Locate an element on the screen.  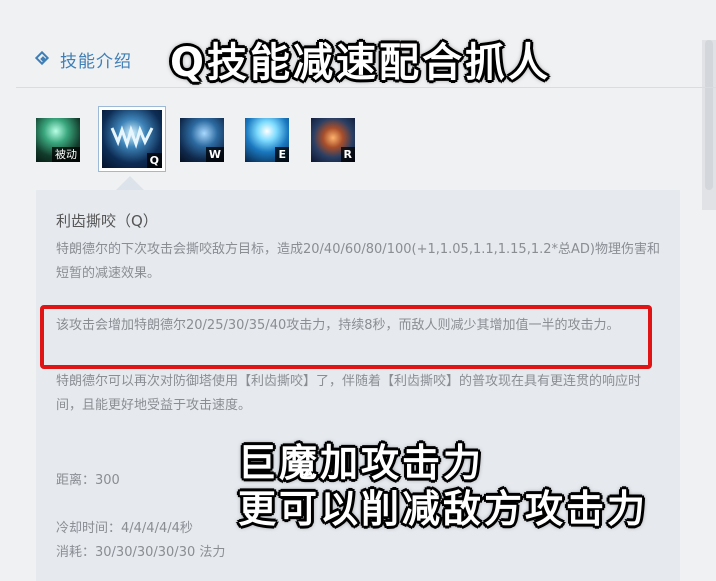
page-scrollbar is located at coordinates (709, 125).